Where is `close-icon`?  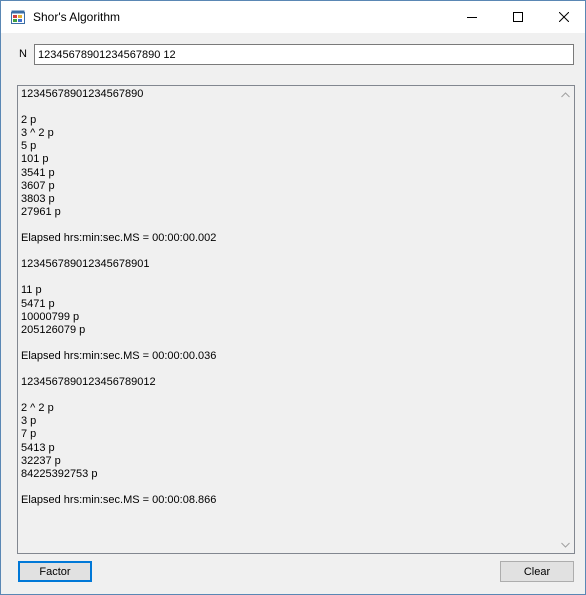
close-icon is located at coordinates (564, 17).